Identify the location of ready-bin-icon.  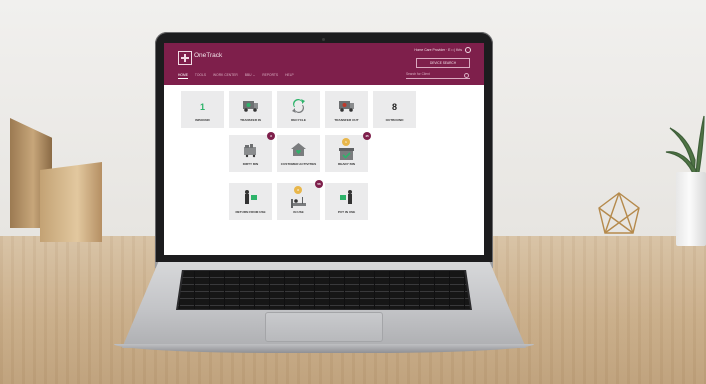
(346, 154).